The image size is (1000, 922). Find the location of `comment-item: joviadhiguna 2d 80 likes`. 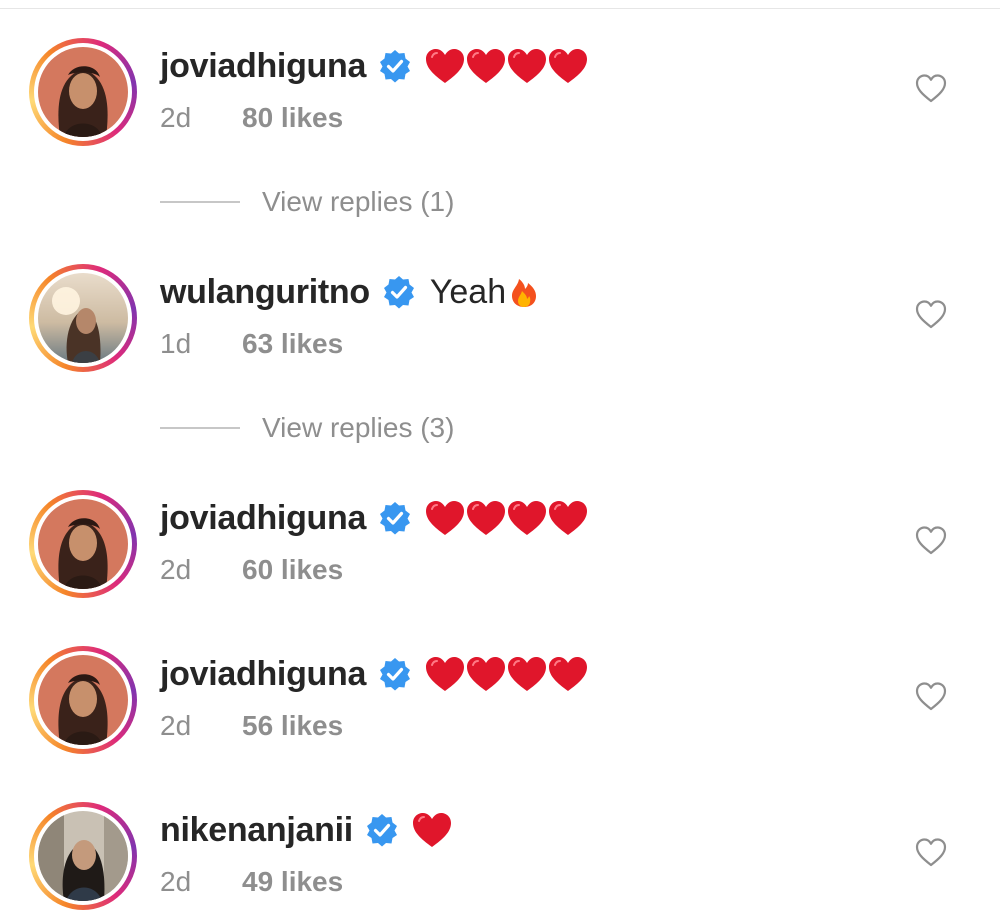

comment-item: joviadhiguna 2d 80 likes is located at coordinates (500, 98).